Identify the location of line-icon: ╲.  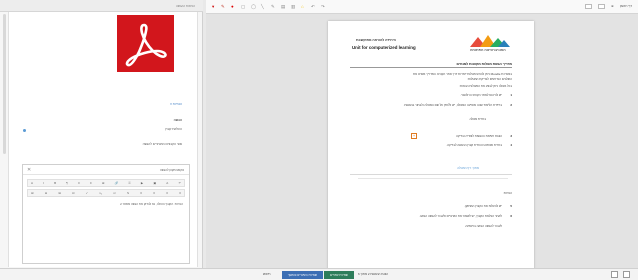
(262, 6).